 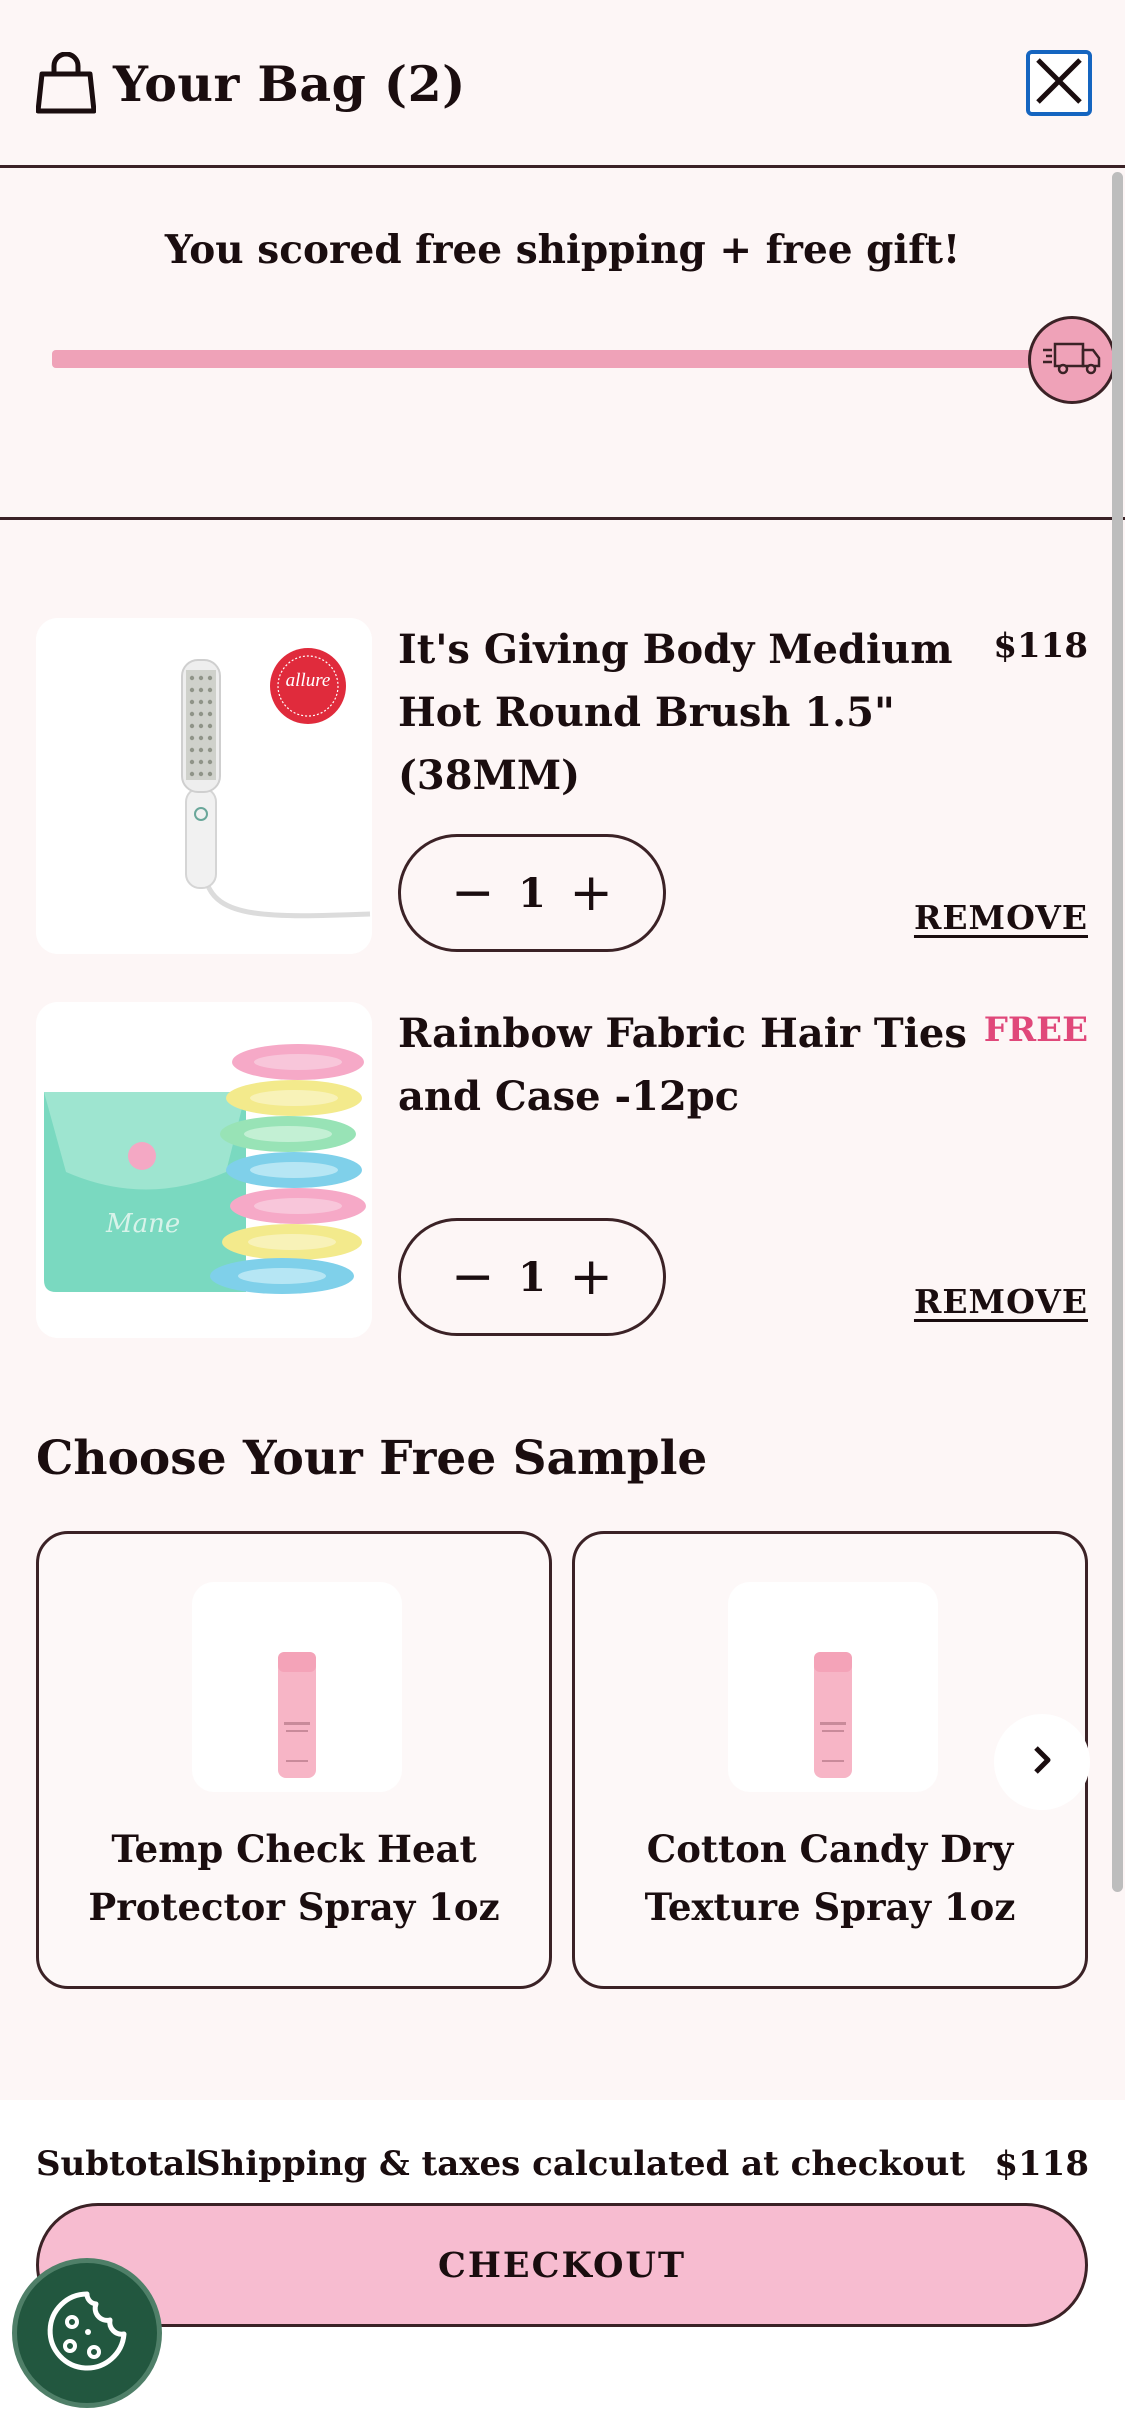 I want to click on free-shipping-message: You scored free shipping + free gift!, so click(x=562, y=250).